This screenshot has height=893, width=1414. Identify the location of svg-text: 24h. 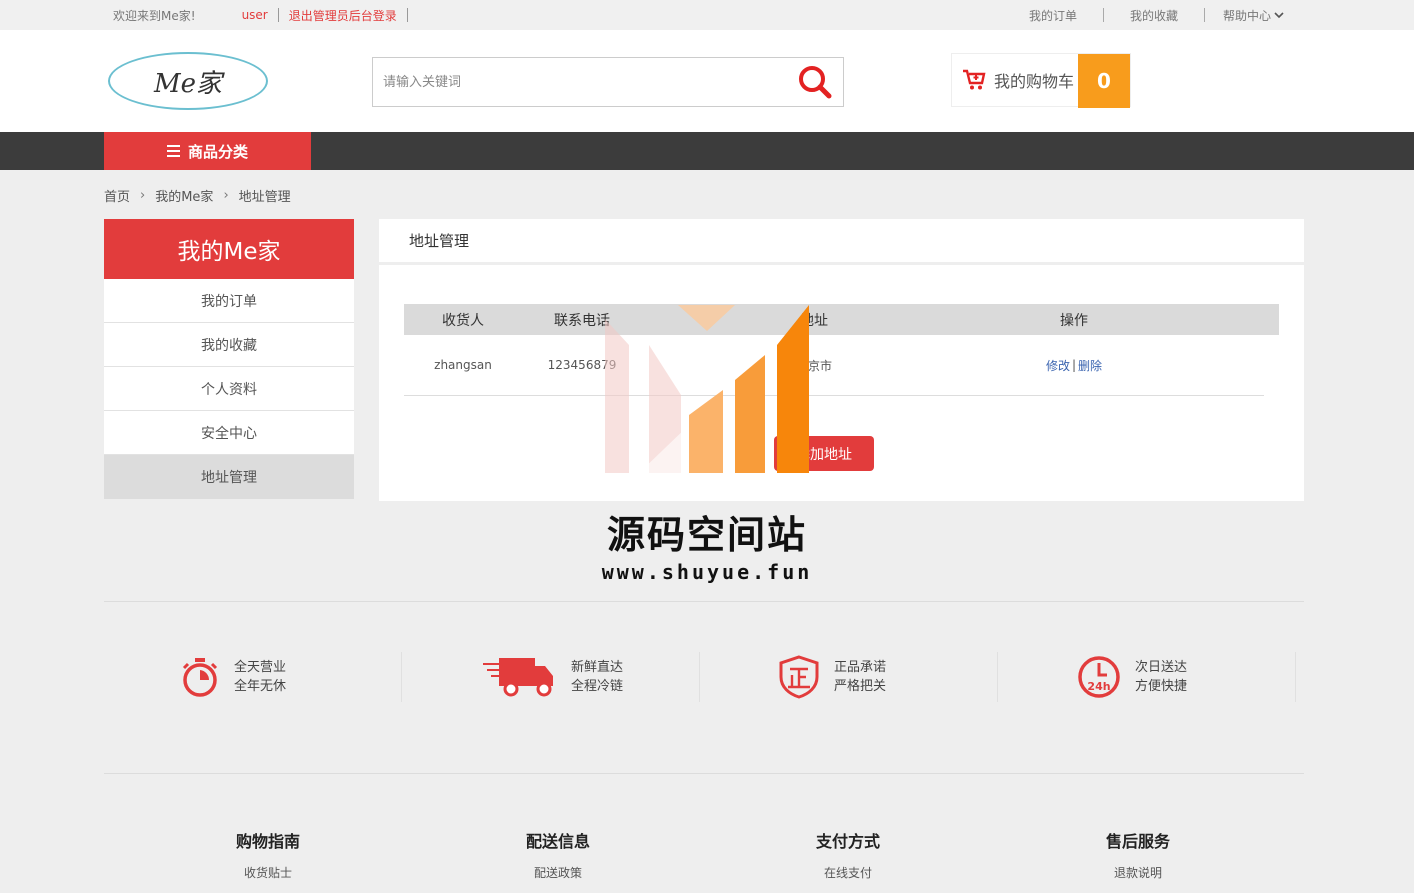
(1098, 686).